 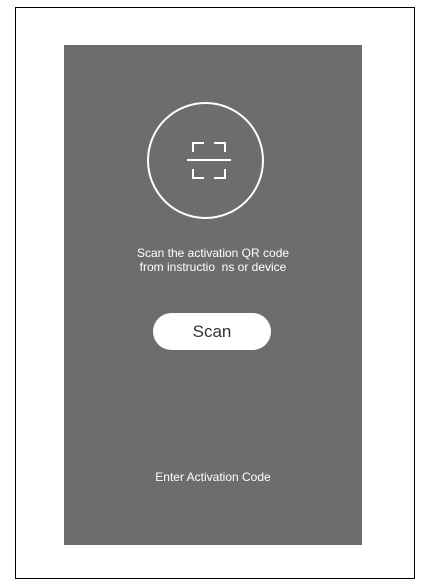 What do you see at coordinates (213, 253) in the screenshot?
I see `instruction-line-1: Scan the activation QR code` at bounding box center [213, 253].